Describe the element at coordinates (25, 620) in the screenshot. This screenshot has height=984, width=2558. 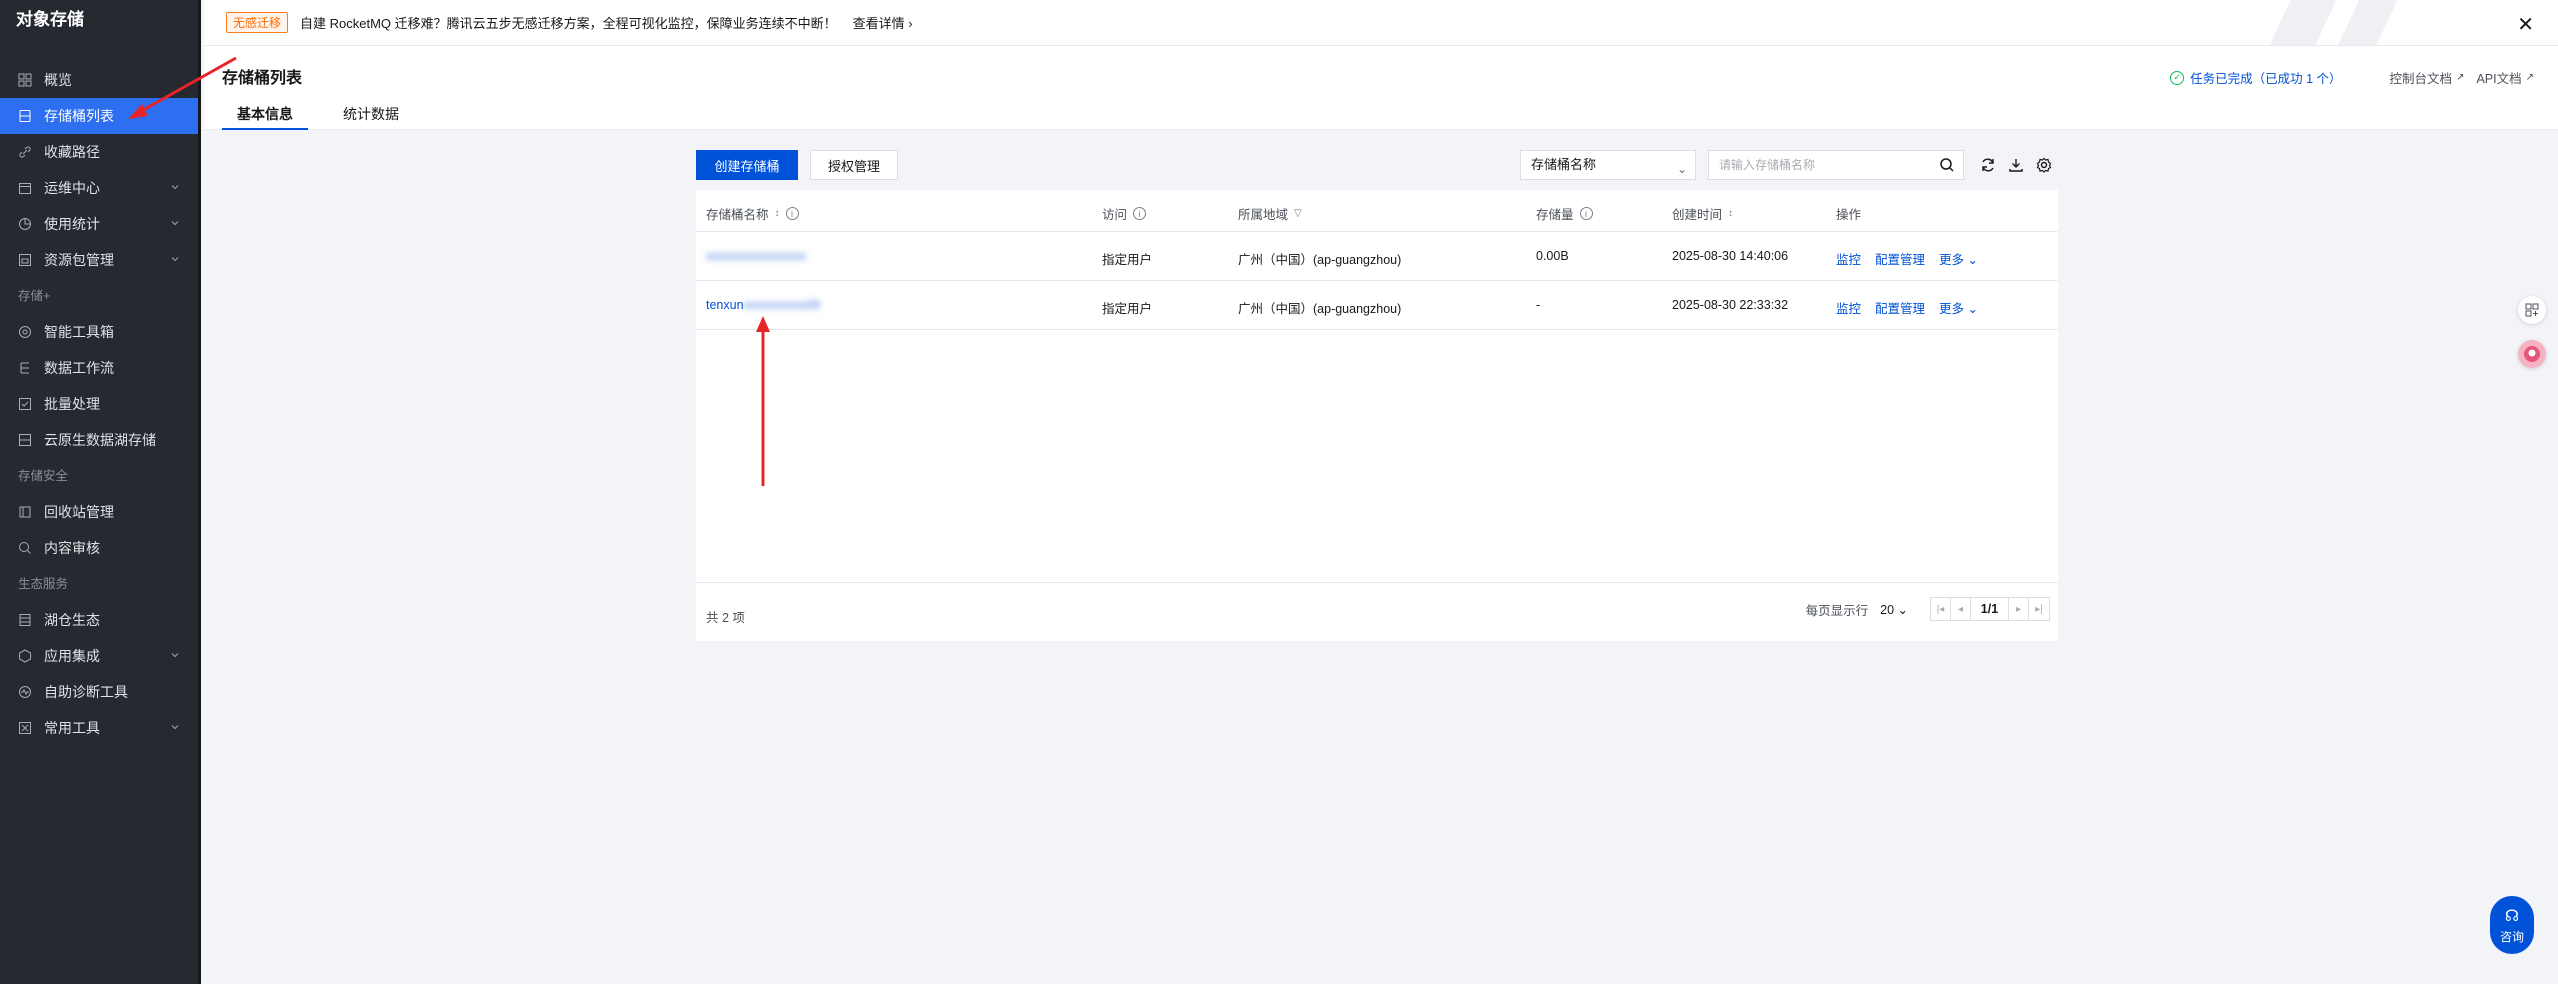
I see `lakehouse-icon` at that location.